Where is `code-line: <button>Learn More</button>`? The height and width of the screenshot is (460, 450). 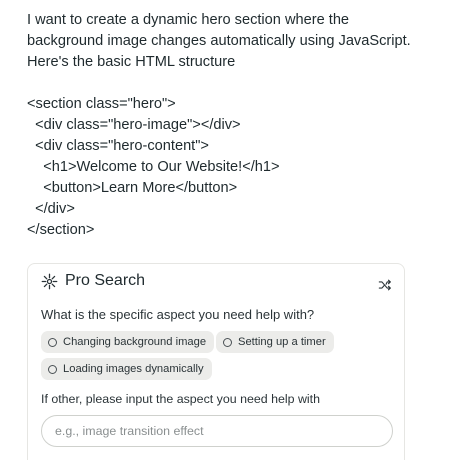
code-line: <button>Learn More</button> is located at coordinates (132, 188).